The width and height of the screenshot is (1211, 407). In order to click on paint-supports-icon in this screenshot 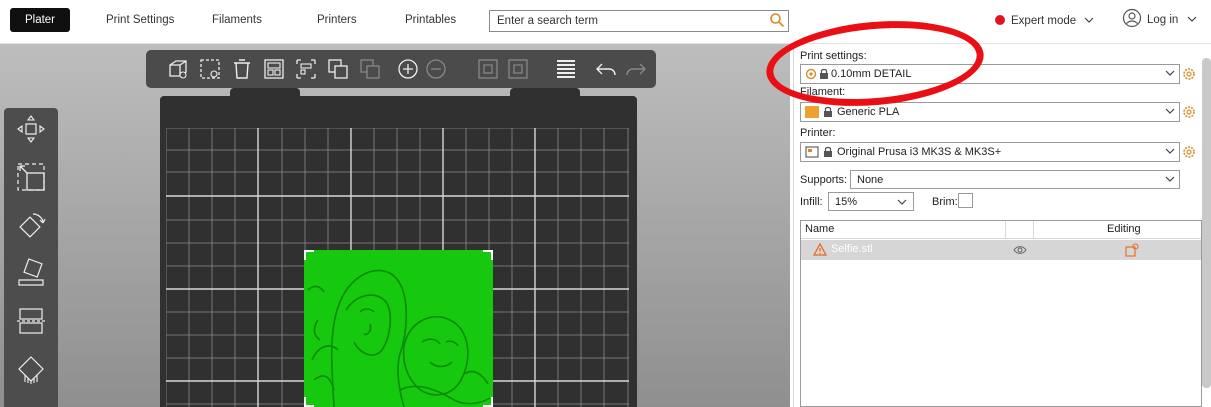, I will do `click(31, 369)`.